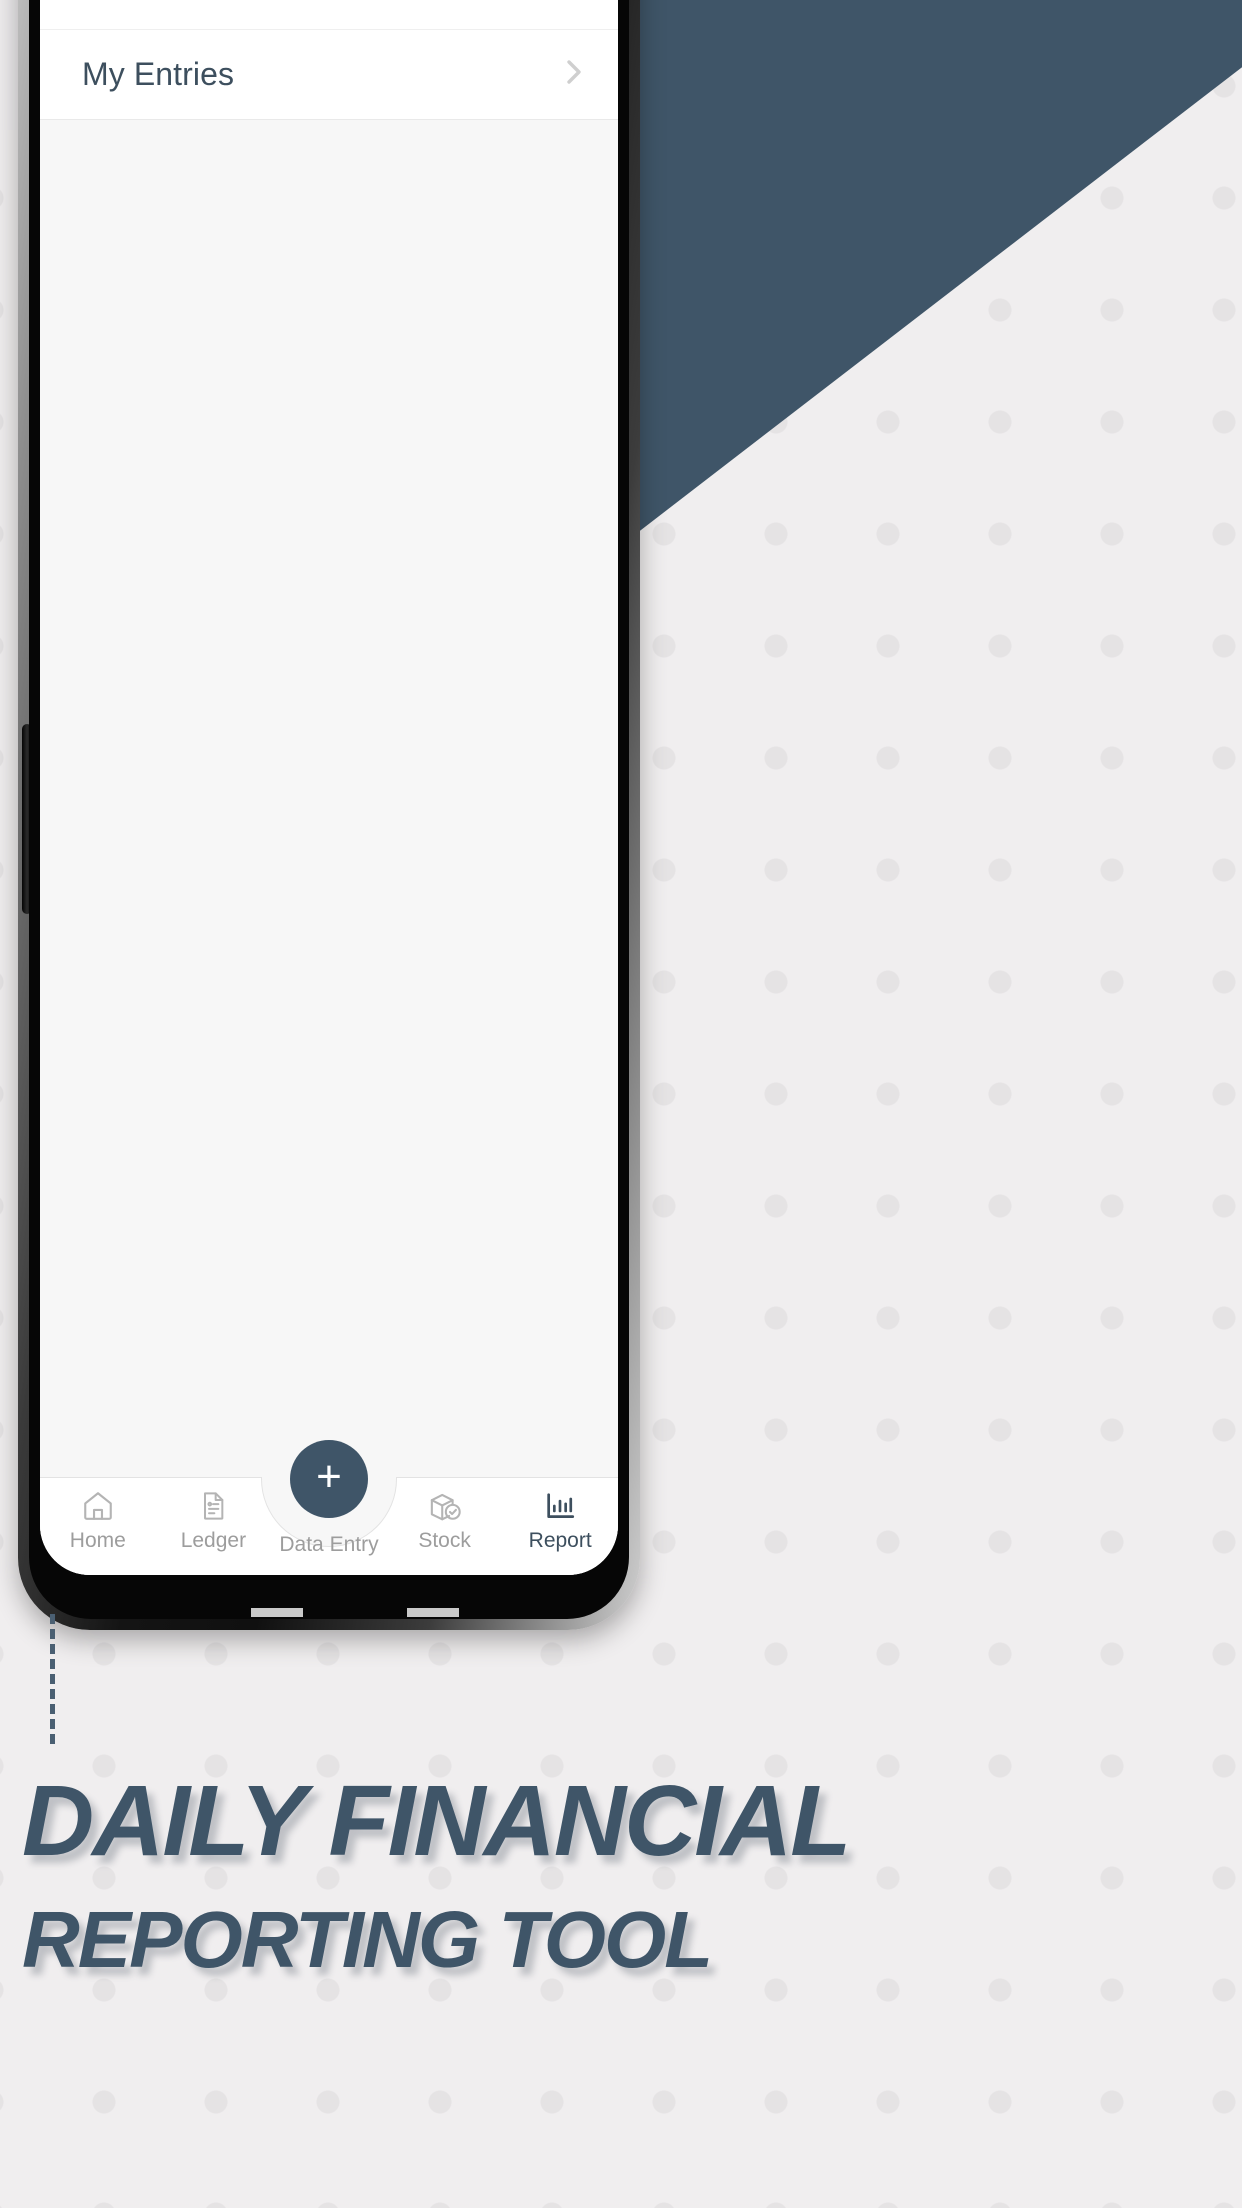 This screenshot has height=2208, width=1242. What do you see at coordinates (367, 1939) in the screenshot?
I see `headline-line-2: REPORTING TOOL` at bounding box center [367, 1939].